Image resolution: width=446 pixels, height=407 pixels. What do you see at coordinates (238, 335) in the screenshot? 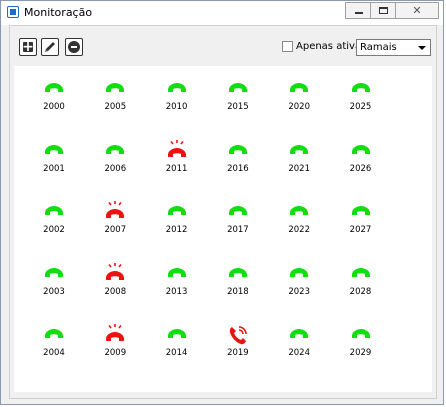
I see `phone-in-call-icon` at bounding box center [238, 335].